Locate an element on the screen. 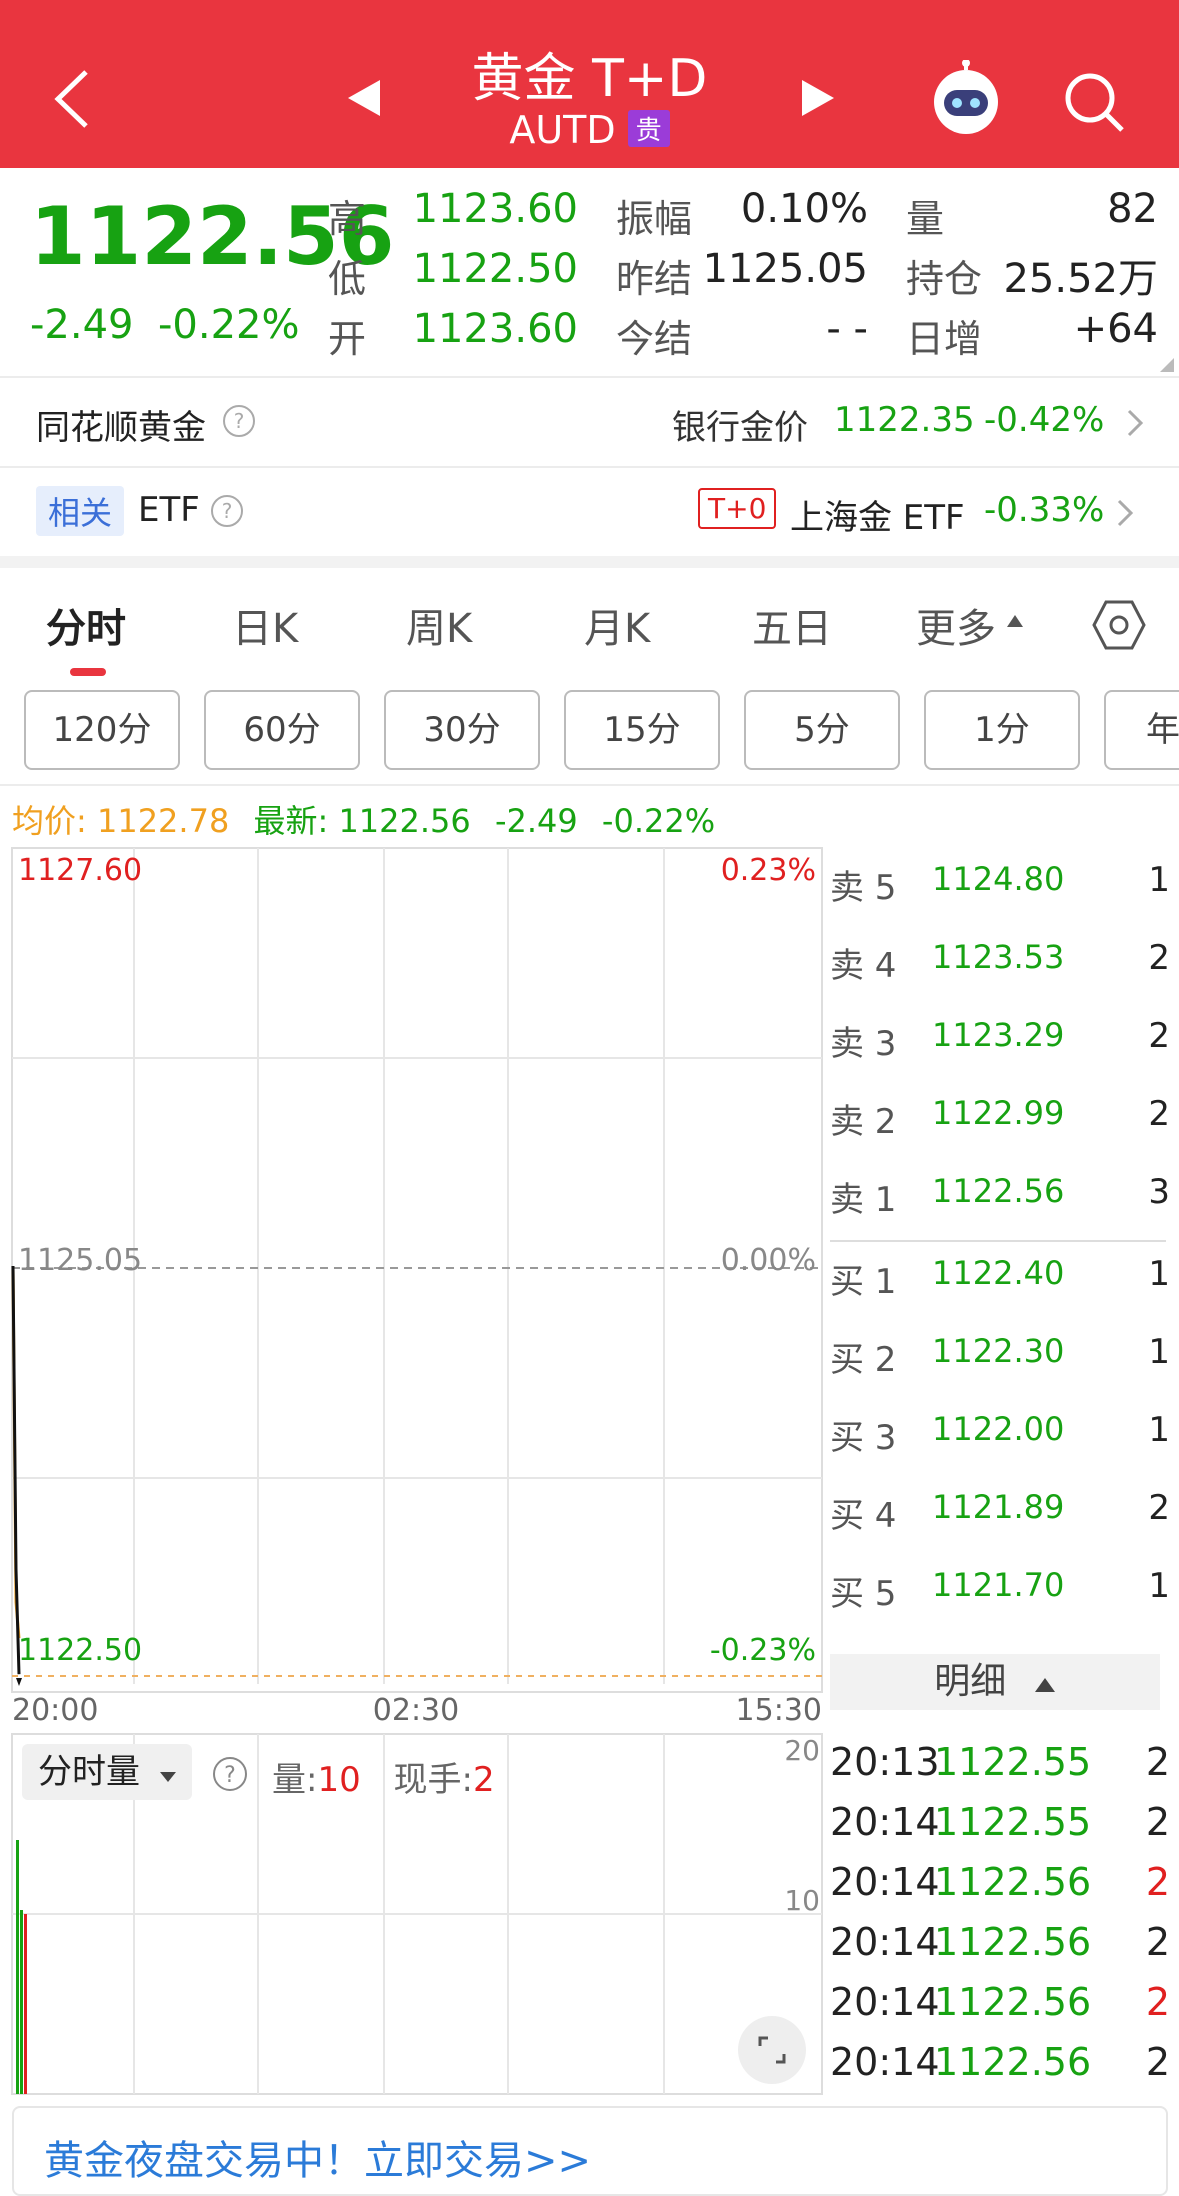  tick-price: 1122.55 is located at coordinates (1013, 1822).